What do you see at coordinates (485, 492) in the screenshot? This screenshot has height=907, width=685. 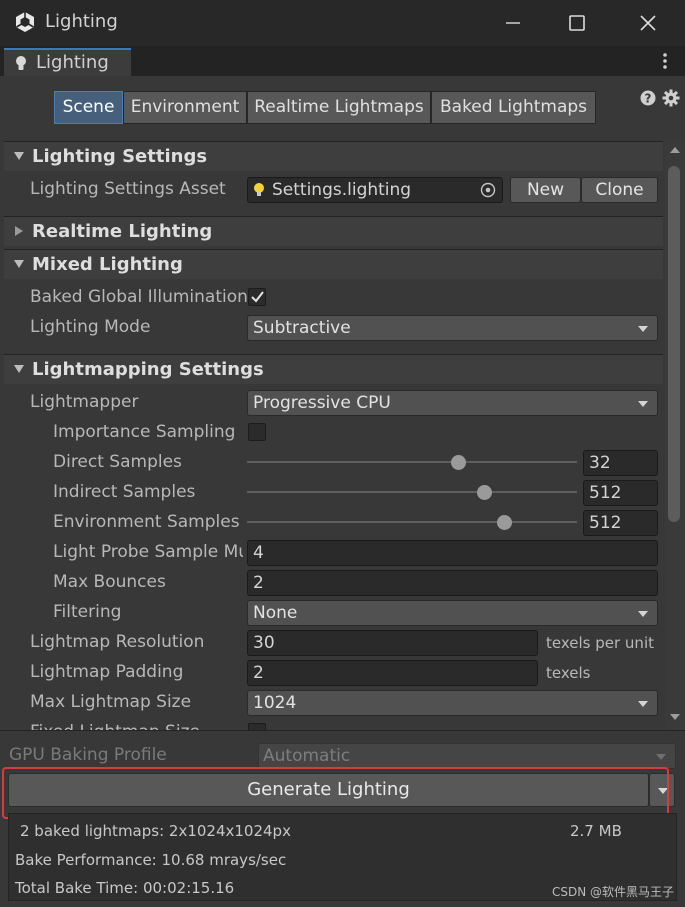 I see `indirect-samples-thumb` at bounding box center [485, 492].